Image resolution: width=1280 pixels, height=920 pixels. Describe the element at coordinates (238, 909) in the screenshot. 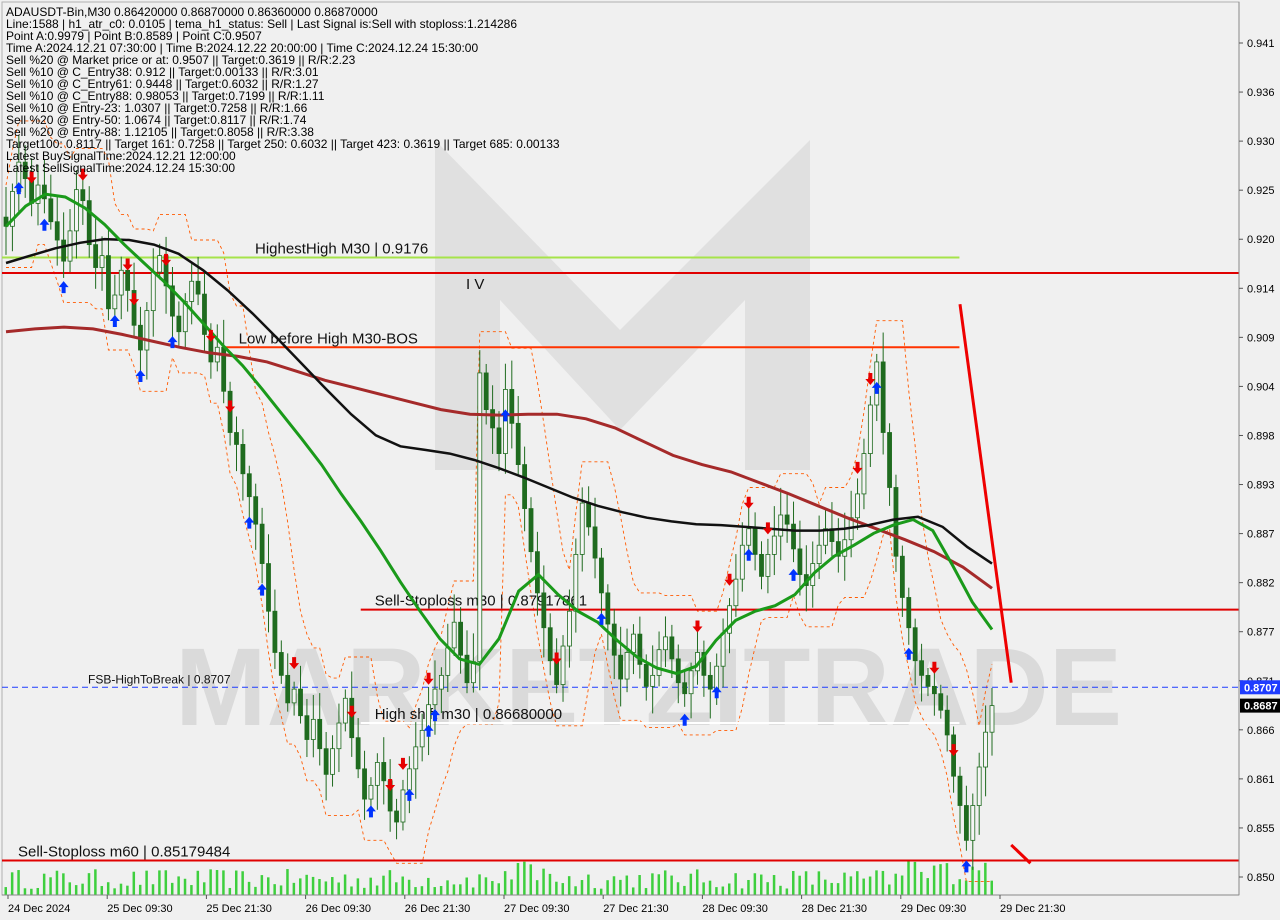

I see `x-tick-label: 25 Dec 21:30` at that location.